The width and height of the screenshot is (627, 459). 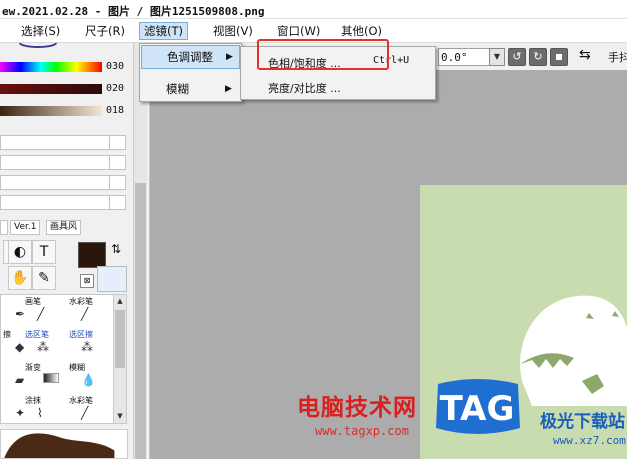 I want to click on brush-slot-blur: 模糊 💧, so click(x=88, y=376).